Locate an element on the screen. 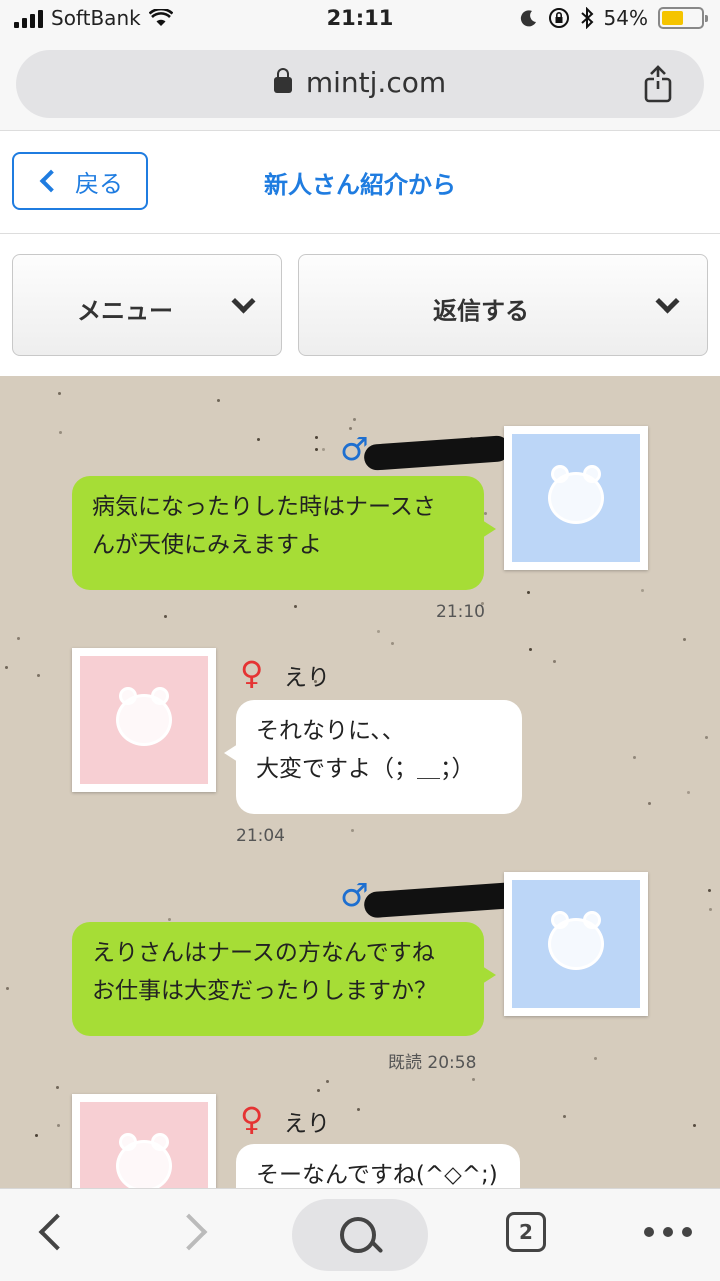 The image size is (720, 1281). reply-dropdown: 返信する is located at coordinates (503, 305).